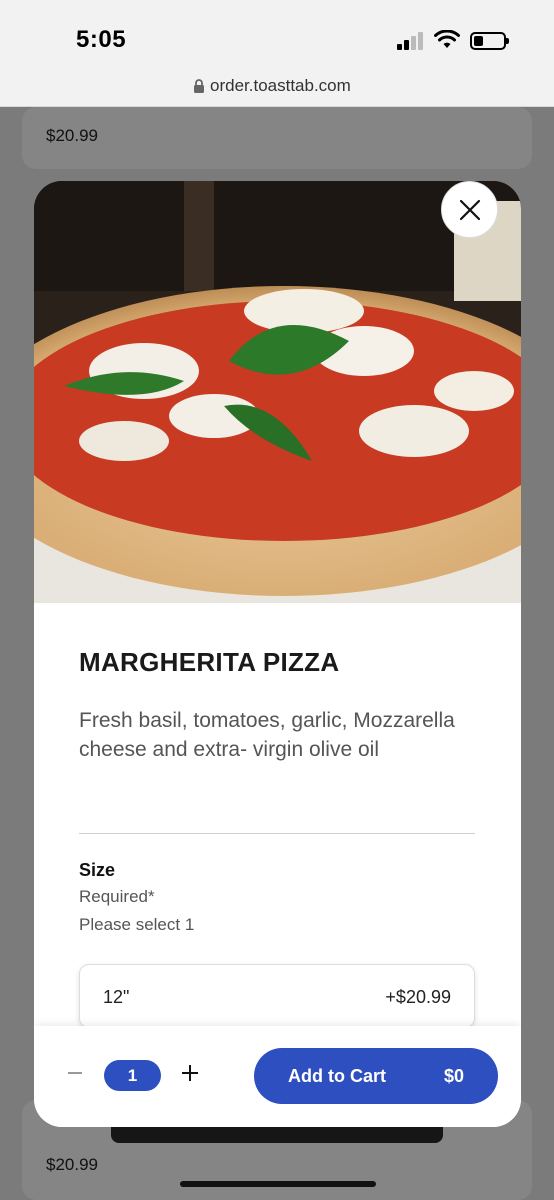 The height and width of the screenshot is (1200, 554). I want to click on background-bar, so click(277, 1134).